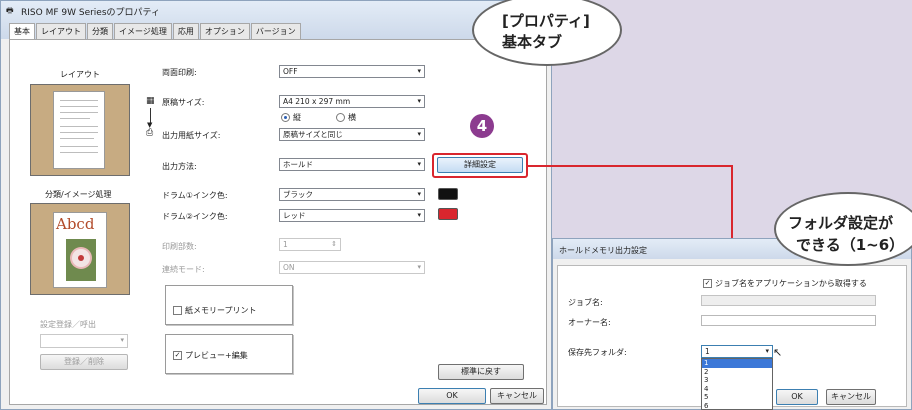  I want to click on output-paper-icon: ⎙, so click(150, 133).